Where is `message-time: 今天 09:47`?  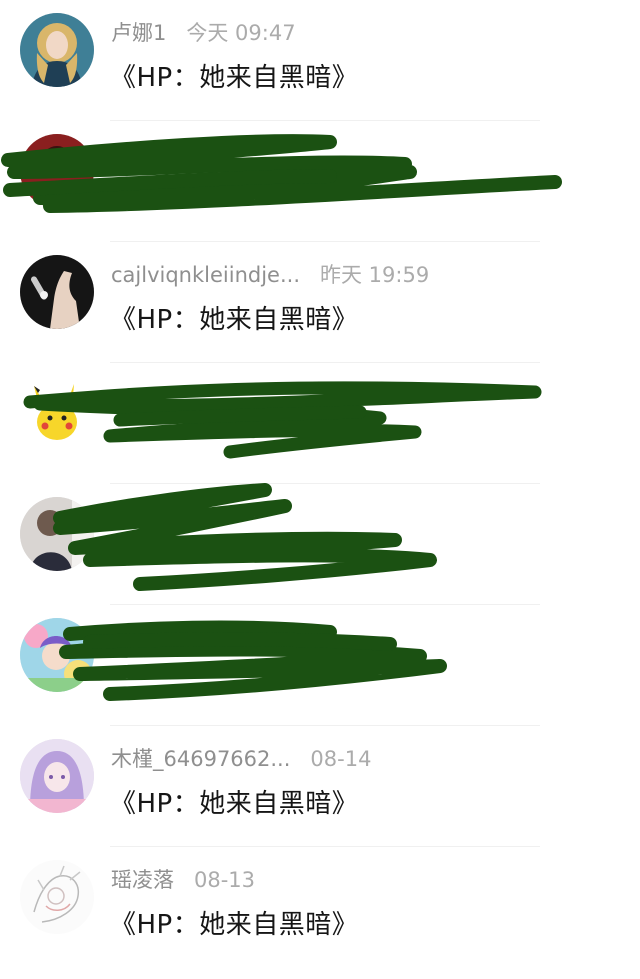 message-time: 今天 09:47 is located at coordinates (241, 33).